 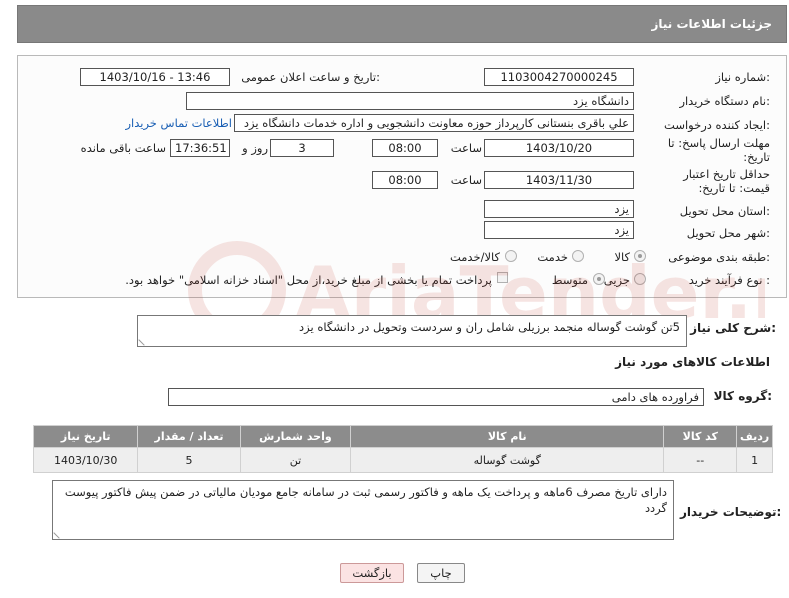 I want to click on category-option-service: خدمت, so click(x=552, y=257).